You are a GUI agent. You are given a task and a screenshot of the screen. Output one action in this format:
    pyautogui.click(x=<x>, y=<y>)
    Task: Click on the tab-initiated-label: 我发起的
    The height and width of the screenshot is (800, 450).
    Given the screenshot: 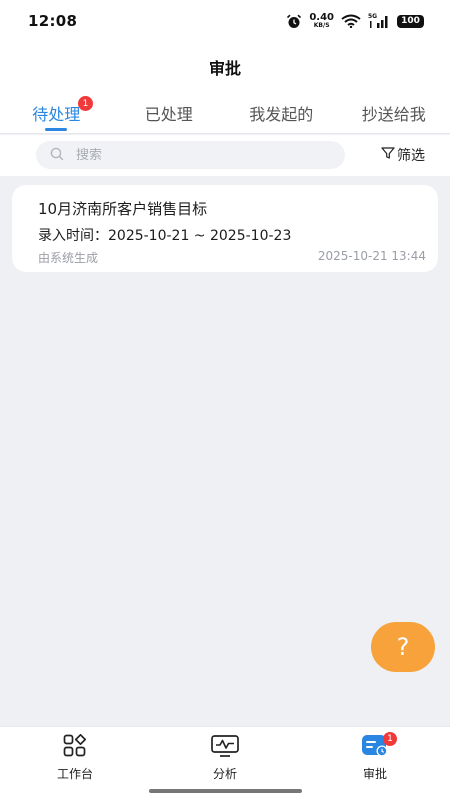 What is the action you would take?
    pyautogui.click(x=281, y=114)
    